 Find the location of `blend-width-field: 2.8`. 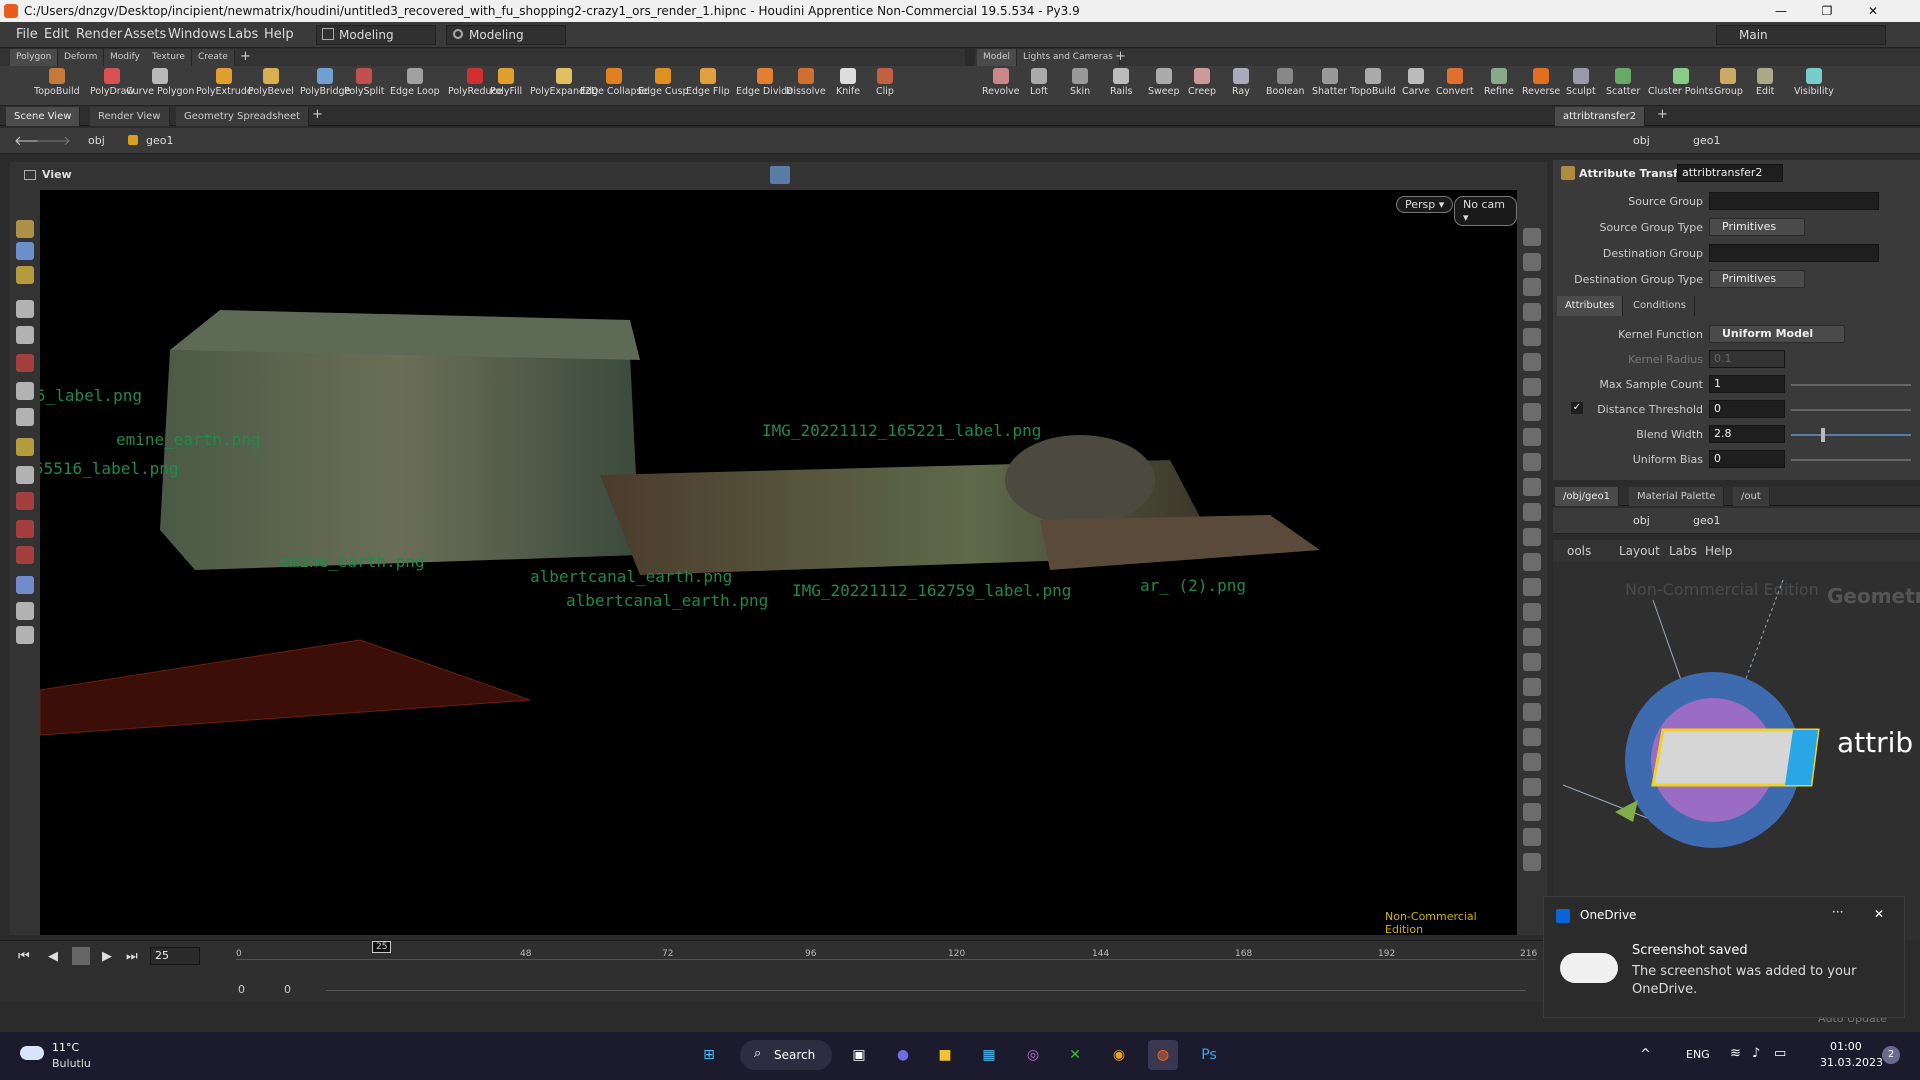

blend-width-field: 2.8 is located at coordinates (1747, 434).